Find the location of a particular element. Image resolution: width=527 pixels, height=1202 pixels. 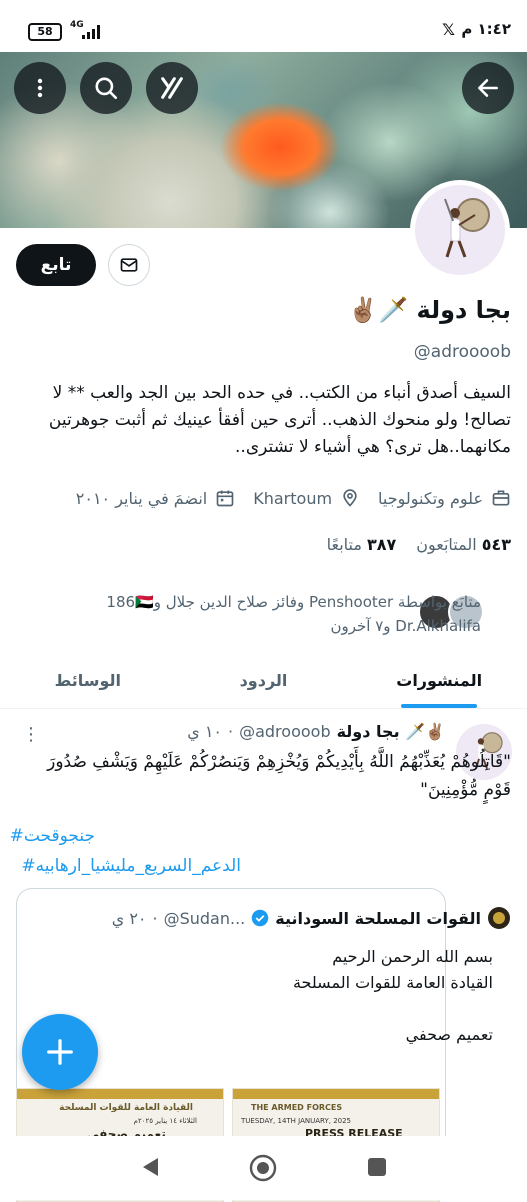

compose-button is located at coordinates (60, 1052).